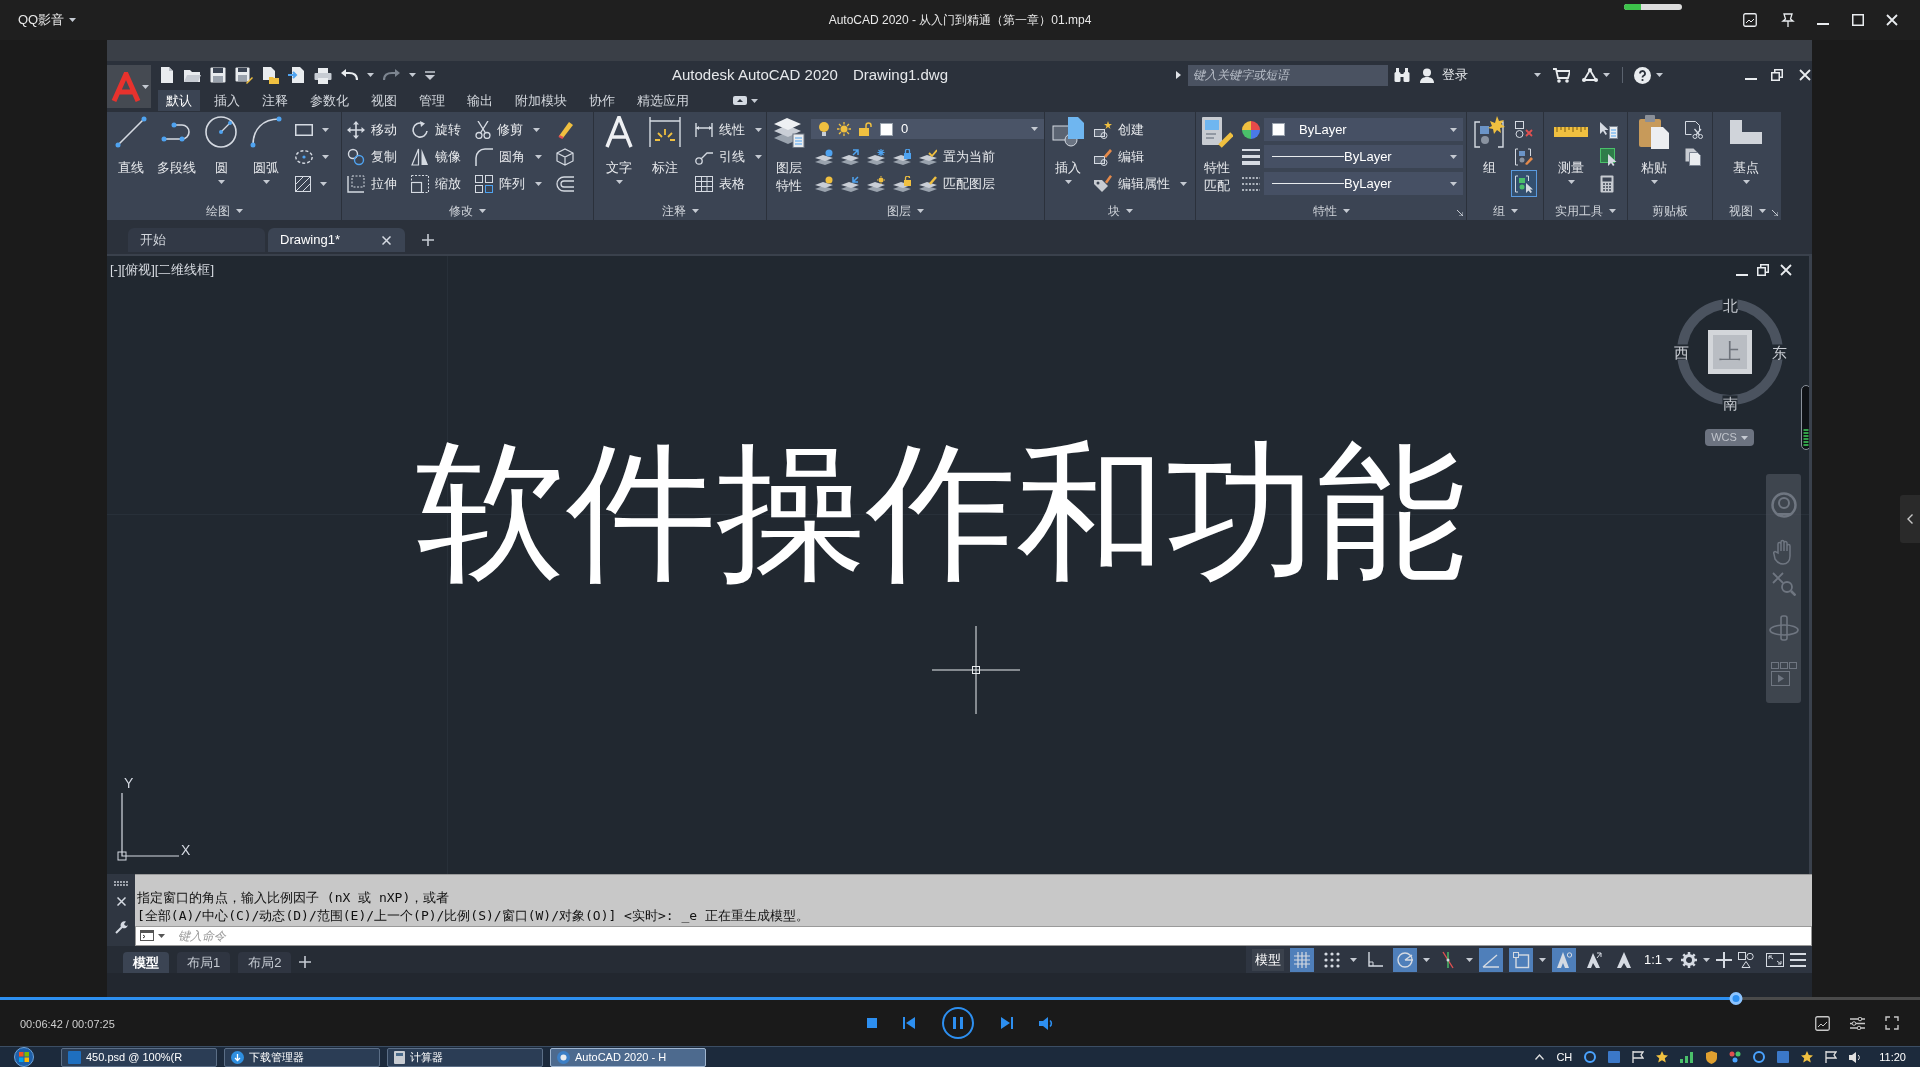  What do you see at coordinates (121, 883) in the screenshot?
I see `grip-dots-icon` at bounding box center [121, 883].